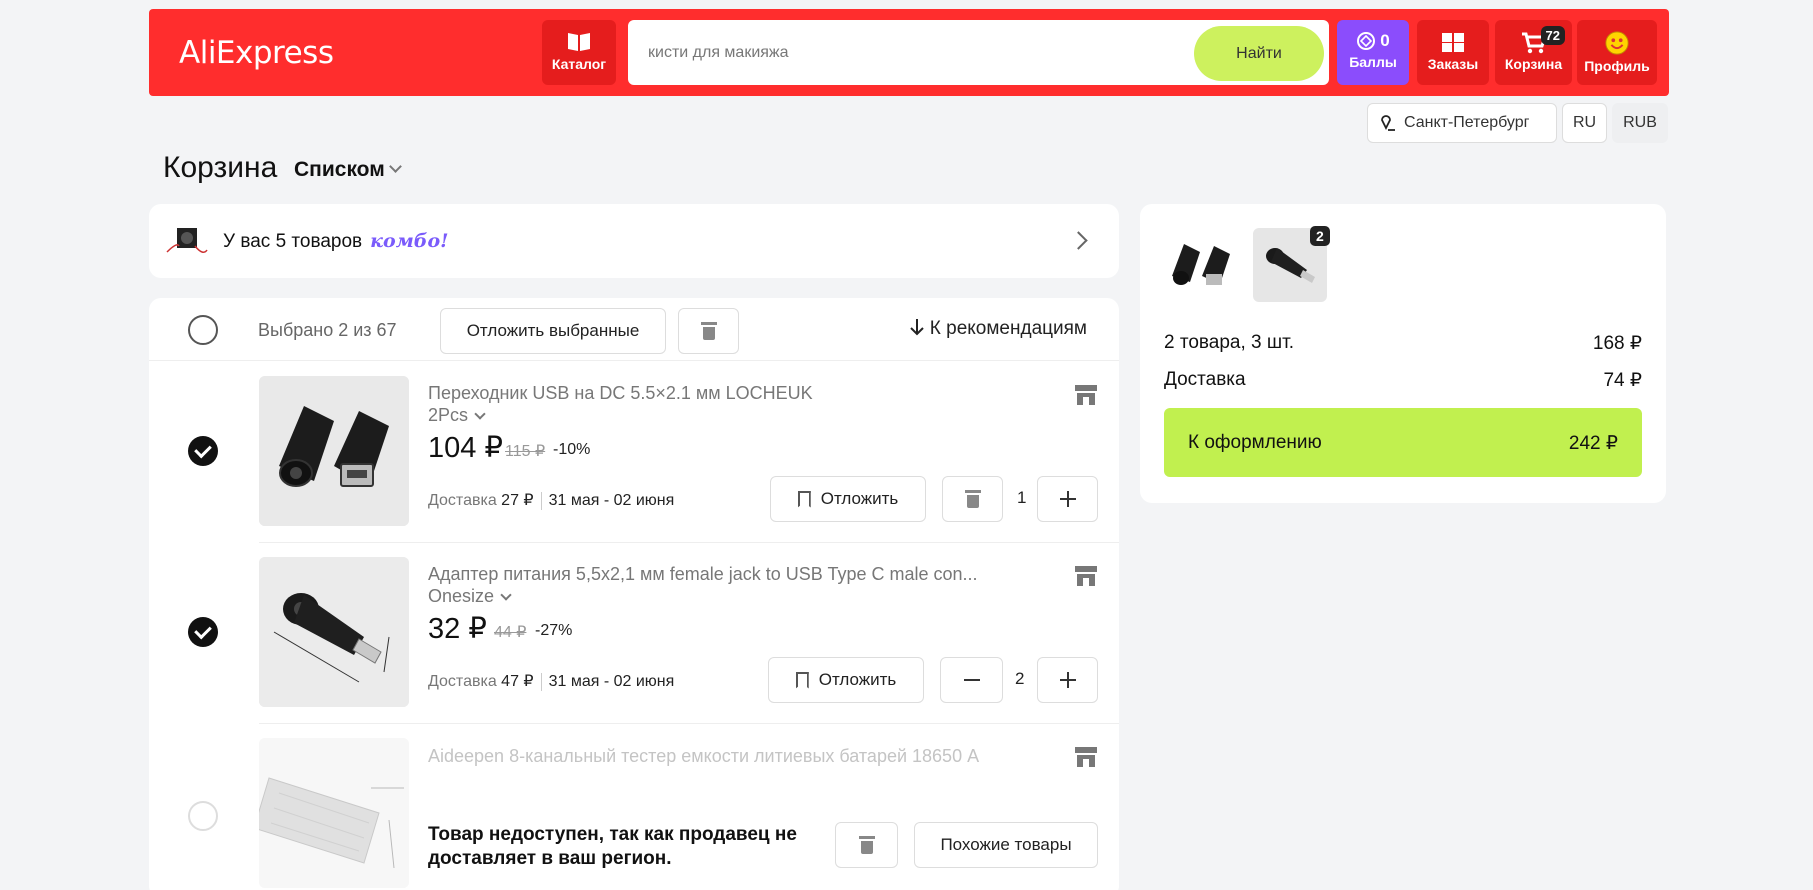 Image resolution: width=1813 pixels, height=890 pixels. What do you see at coordinates (1462, 123) in the screenshot?
I see `city-selector: Санкт-Петербург` at bounding box center [1462, 123].